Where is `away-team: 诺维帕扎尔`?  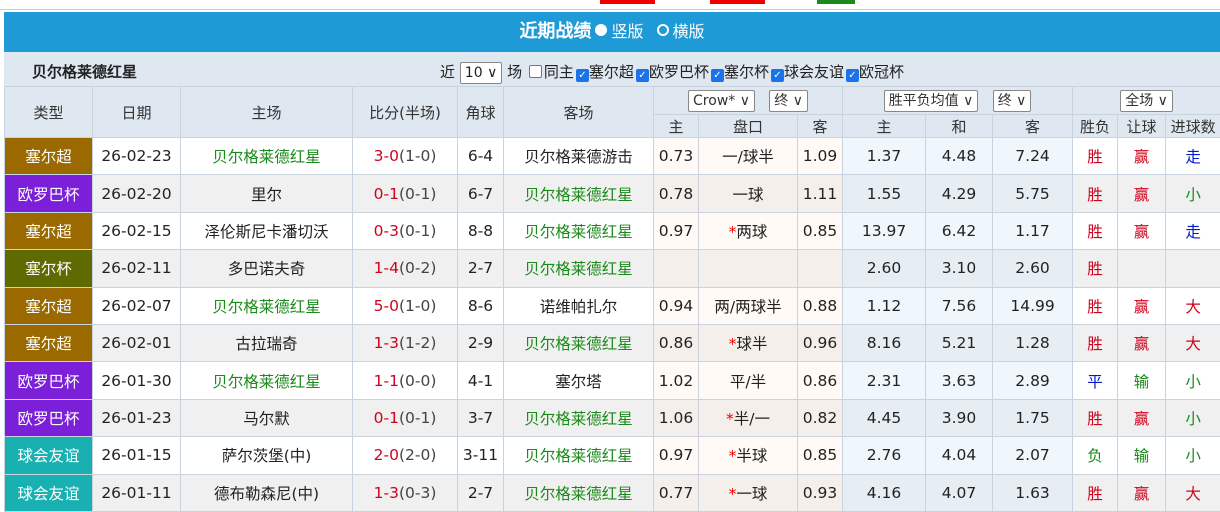
away-team: 诺维帕扎尔 is located at coordinates (579, 305).